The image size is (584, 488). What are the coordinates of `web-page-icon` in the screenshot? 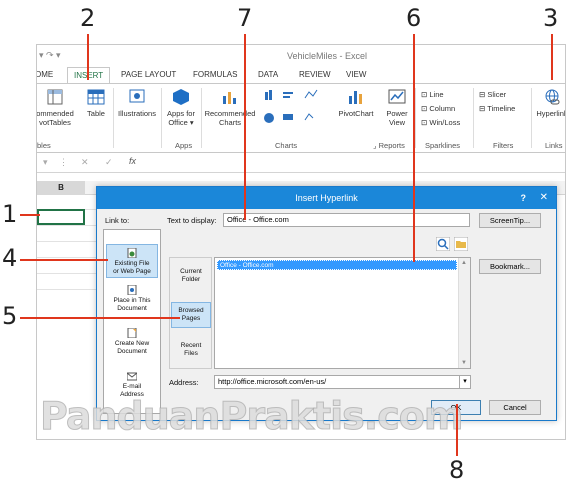 It's located at (132, 253).